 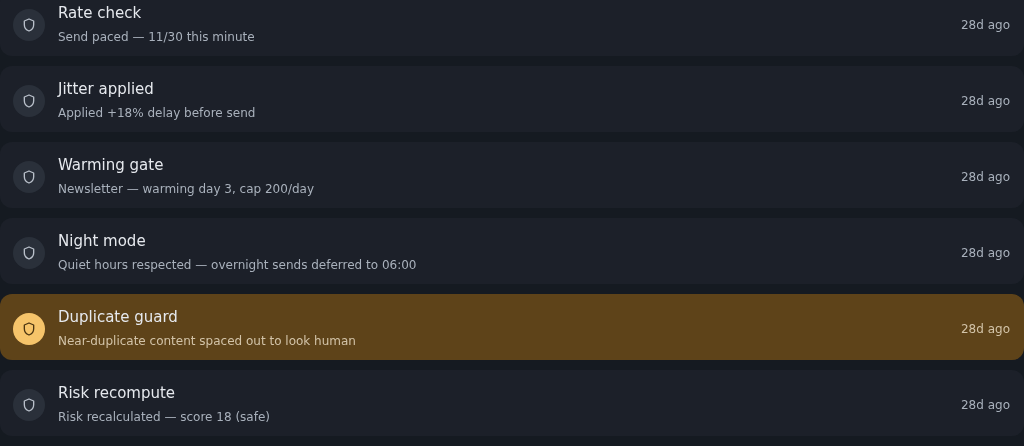 What do you see at coordinates (102, 241) in the screenshot?
I see `event-title: Night mode` at bounding box center [102, 241].